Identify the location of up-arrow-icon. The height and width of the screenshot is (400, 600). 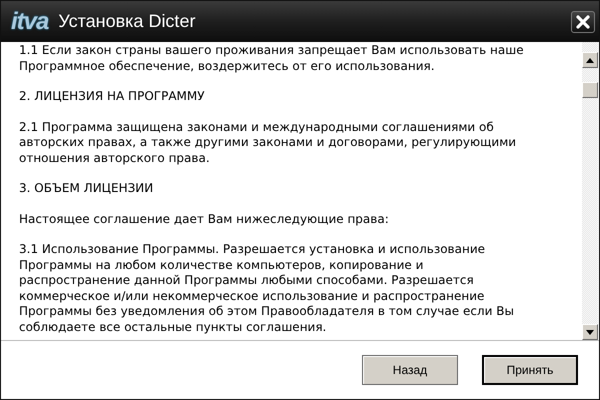
(590, 60).